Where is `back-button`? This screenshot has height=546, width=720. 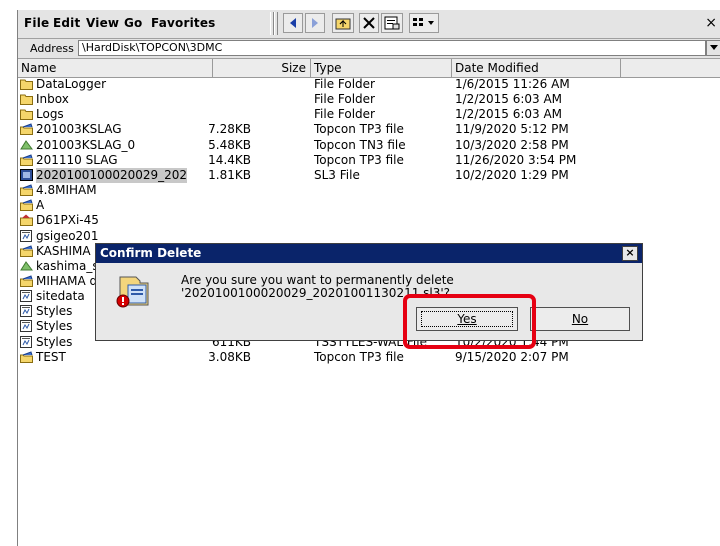 back-button is located at coordinates (293, 23).